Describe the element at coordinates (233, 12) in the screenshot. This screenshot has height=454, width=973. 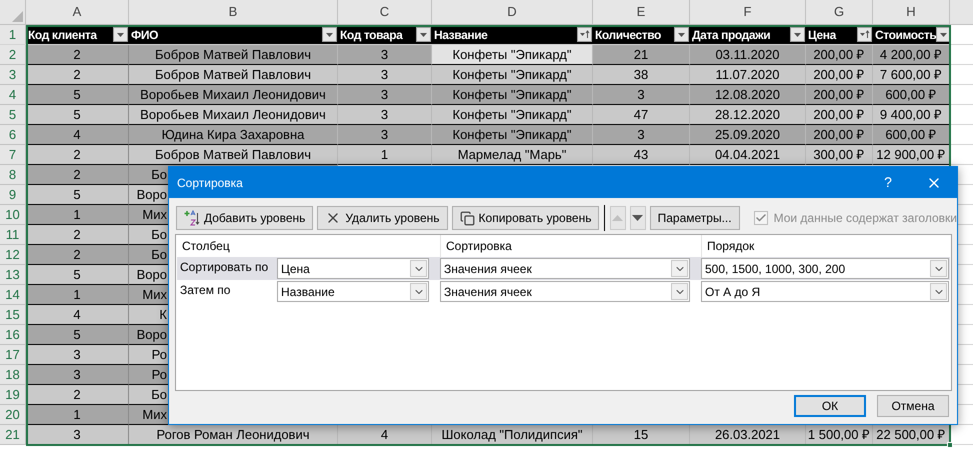
I see `column-header: B` at that location.